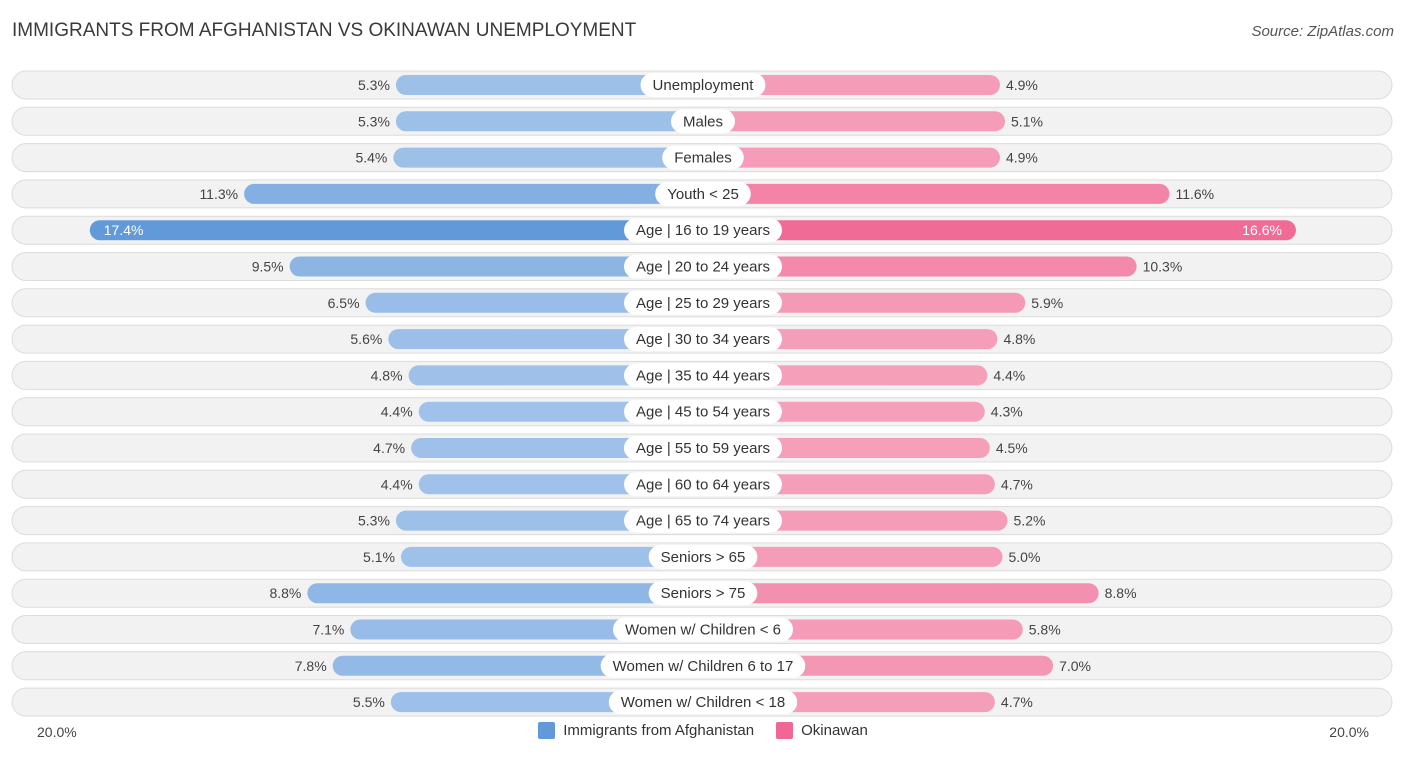  I want to click on value-label-afghanistan: 4.8%, so click(387, 375).